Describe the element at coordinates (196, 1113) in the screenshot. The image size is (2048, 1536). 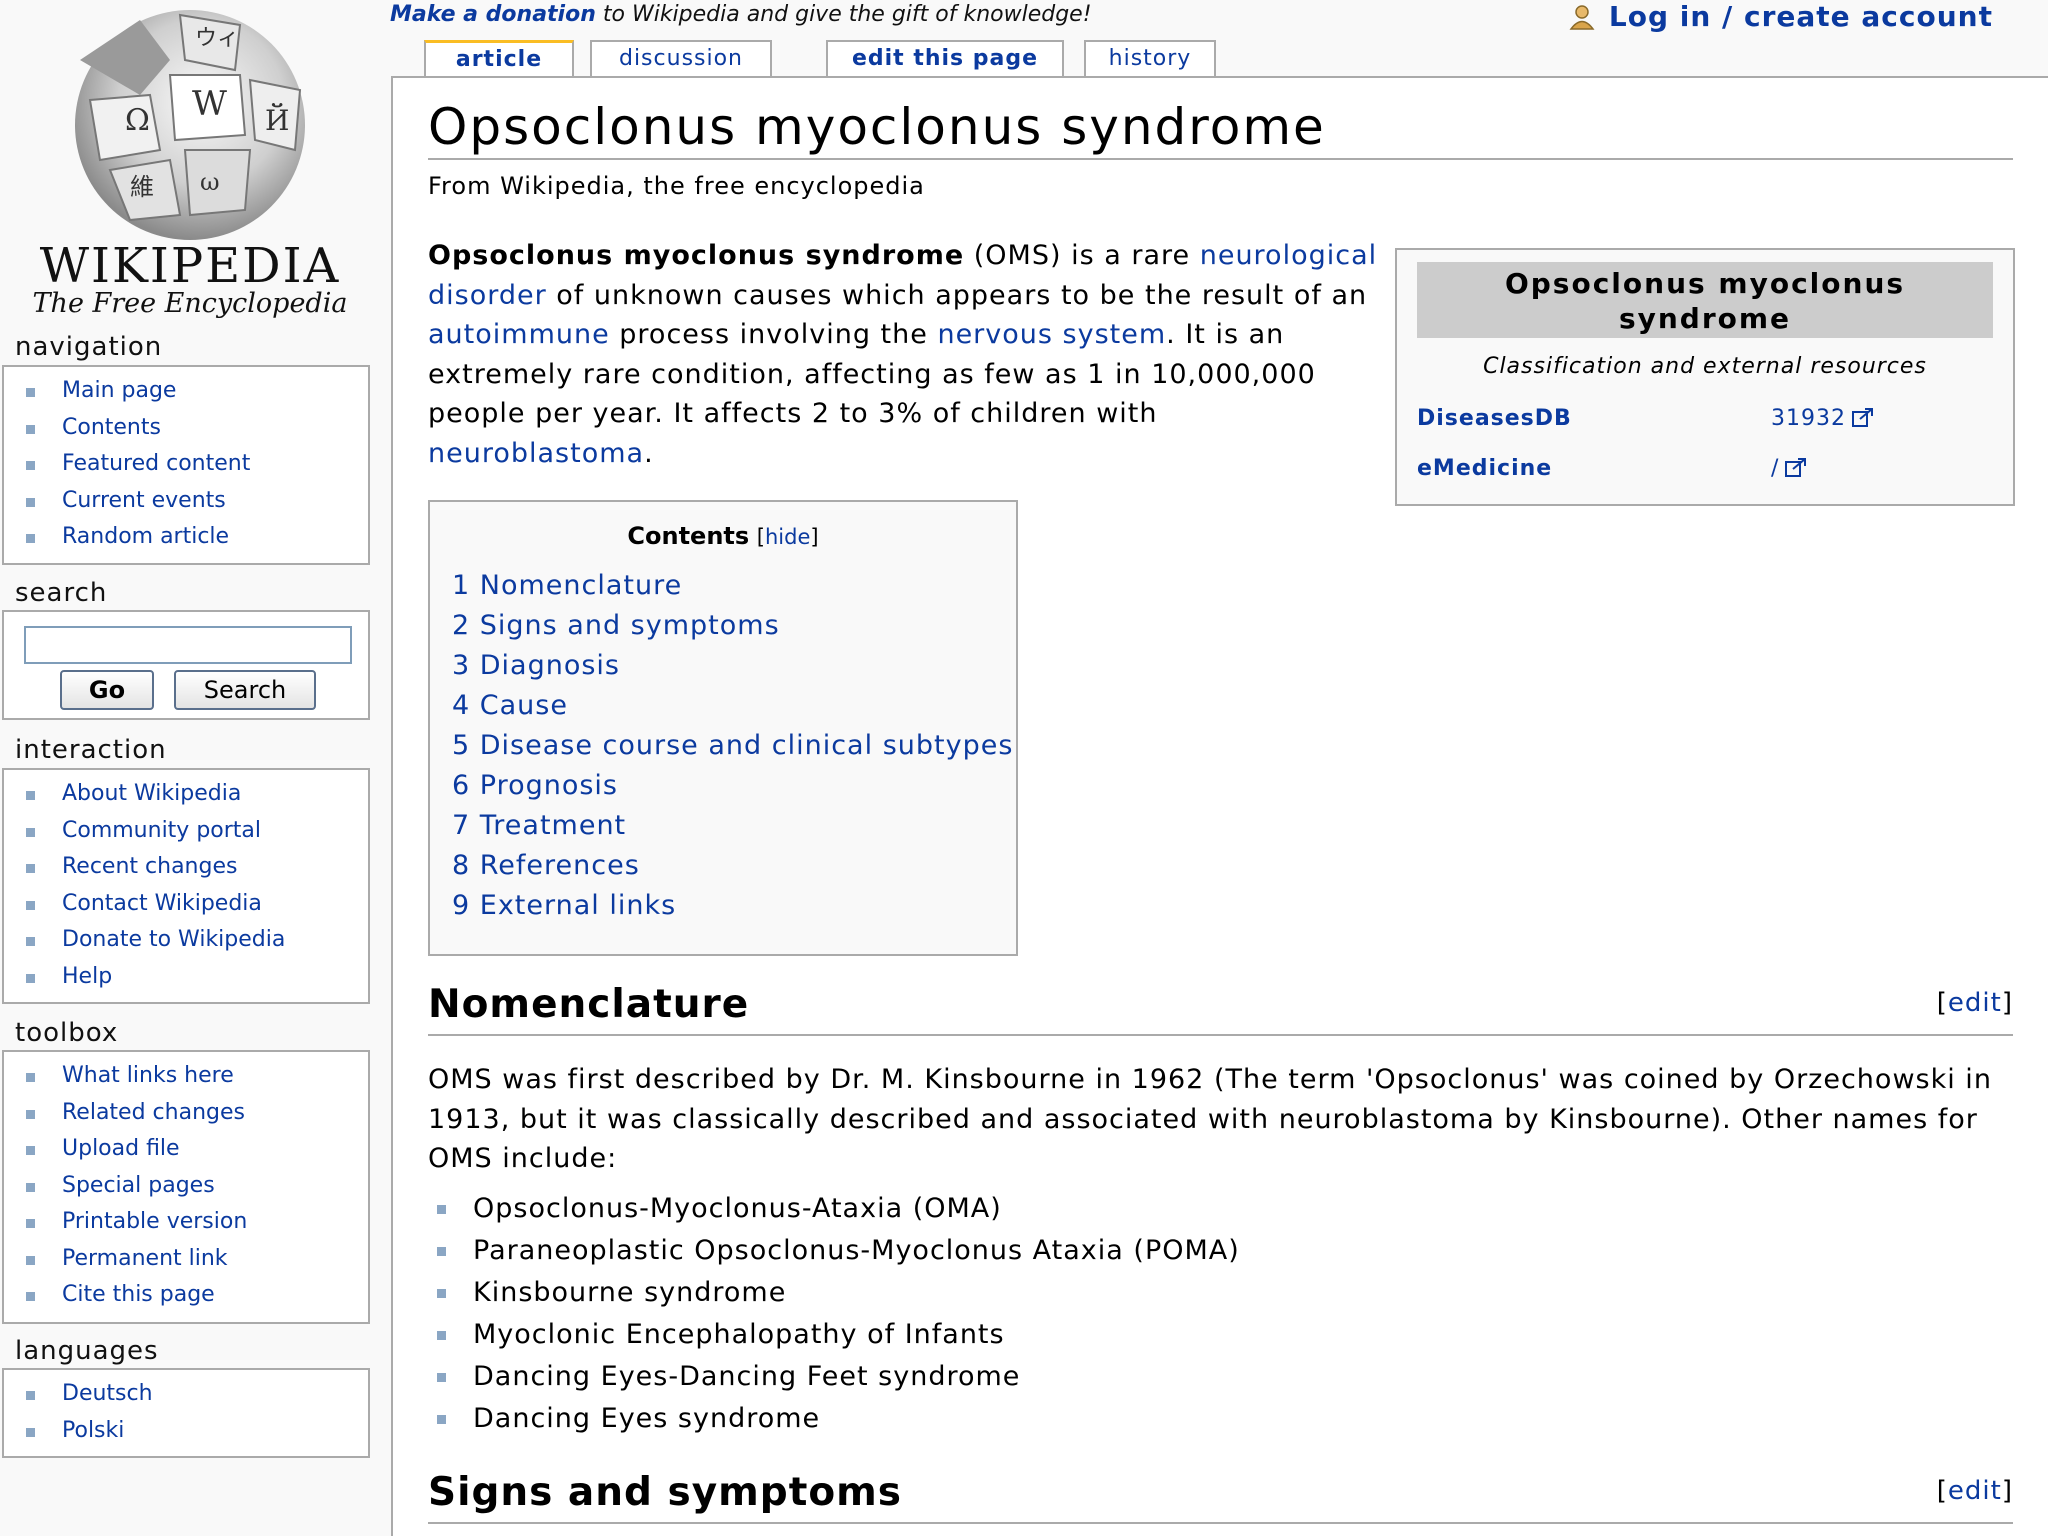
I see `sidebar-item-related-changes: Related changes` at that location.